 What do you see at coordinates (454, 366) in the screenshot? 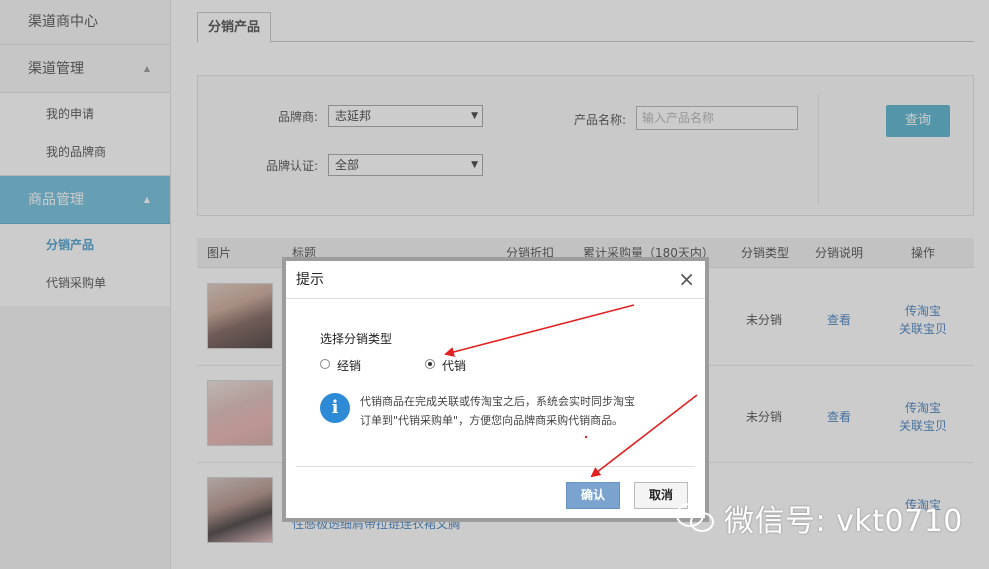
I see `radio-consignment-label: 代销` at bounding box center [454, 366].